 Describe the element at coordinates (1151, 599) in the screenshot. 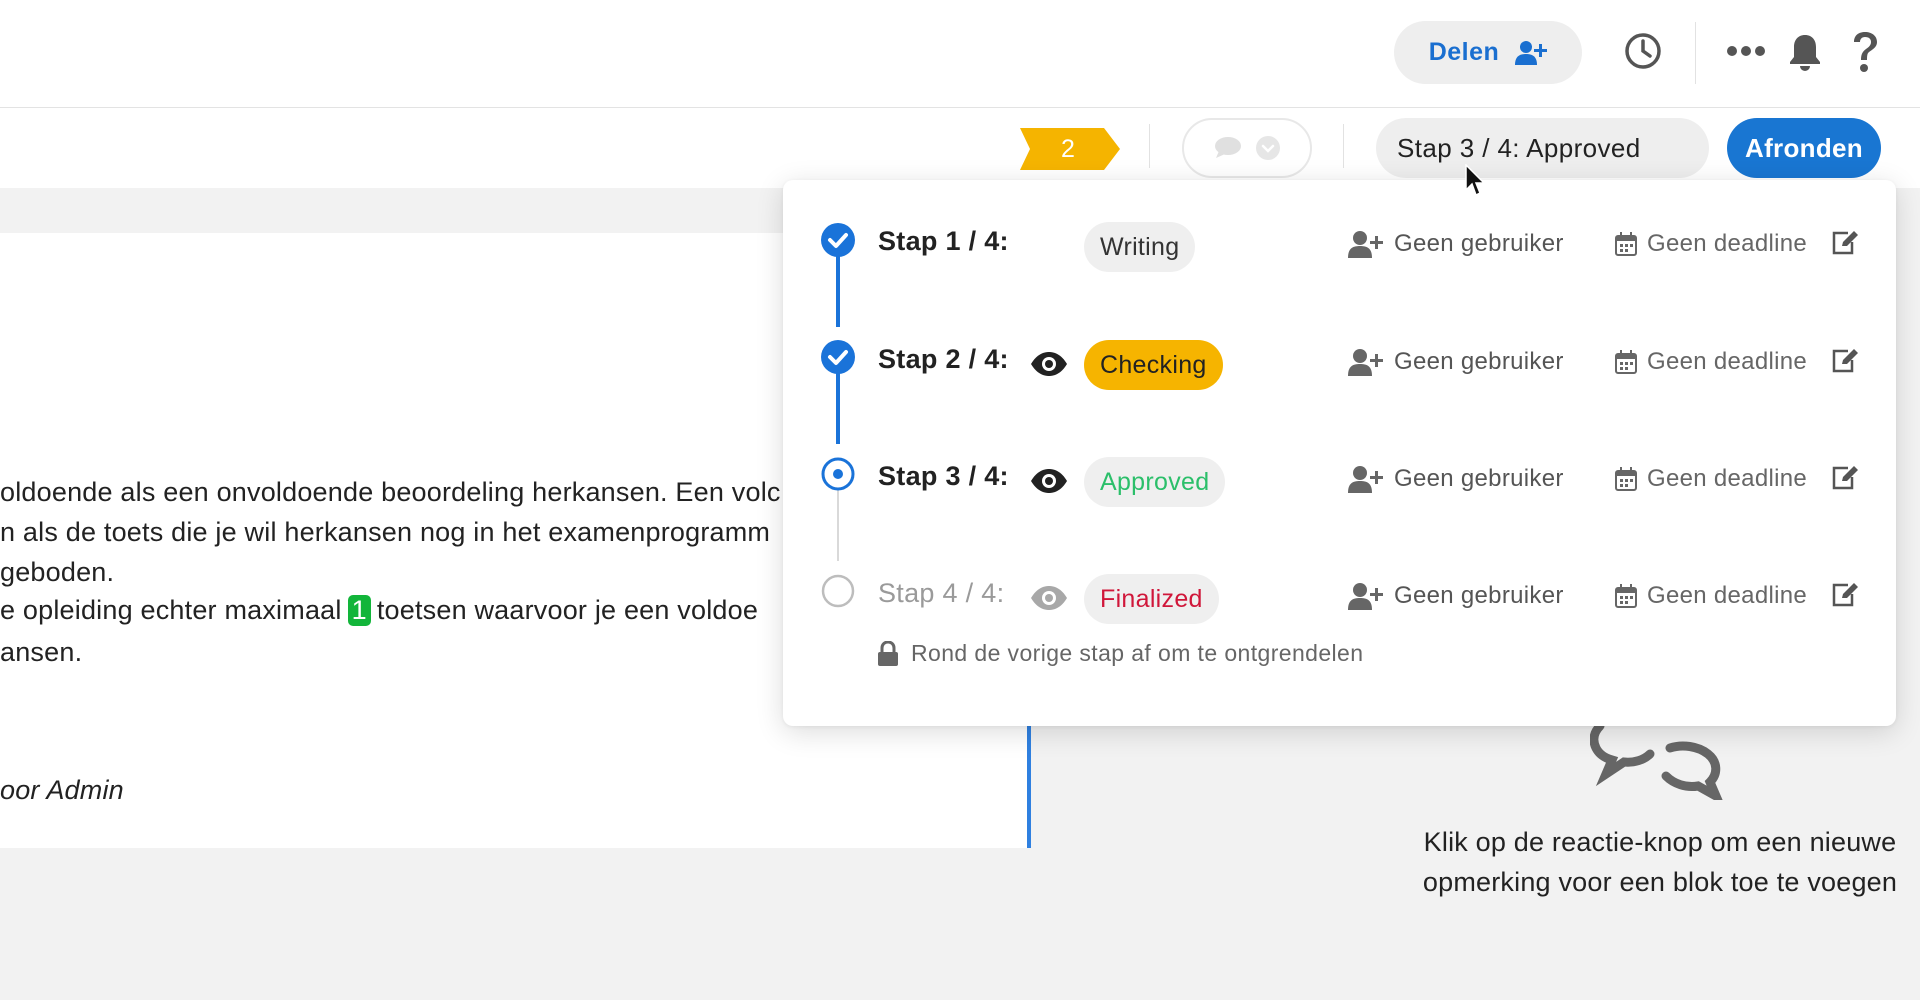

I see `status-badge: Finalized` at that location.